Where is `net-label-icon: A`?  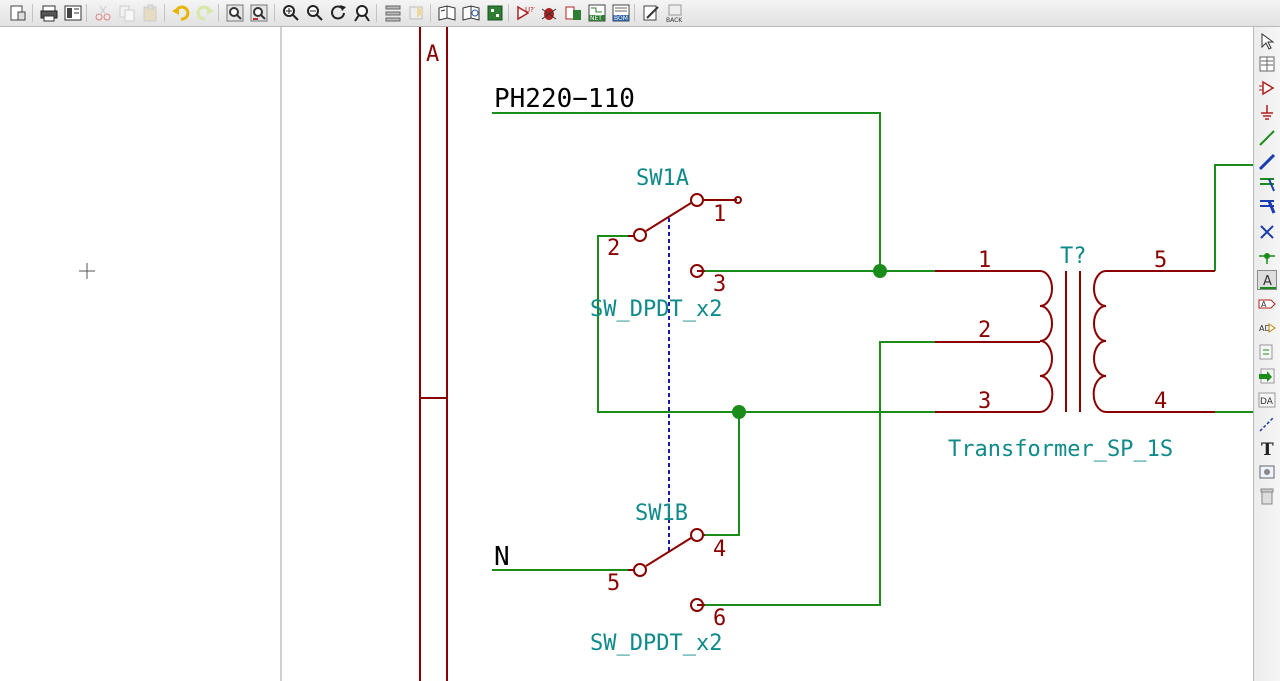
net-label-icon: A is located at coordinates (1267, 280).